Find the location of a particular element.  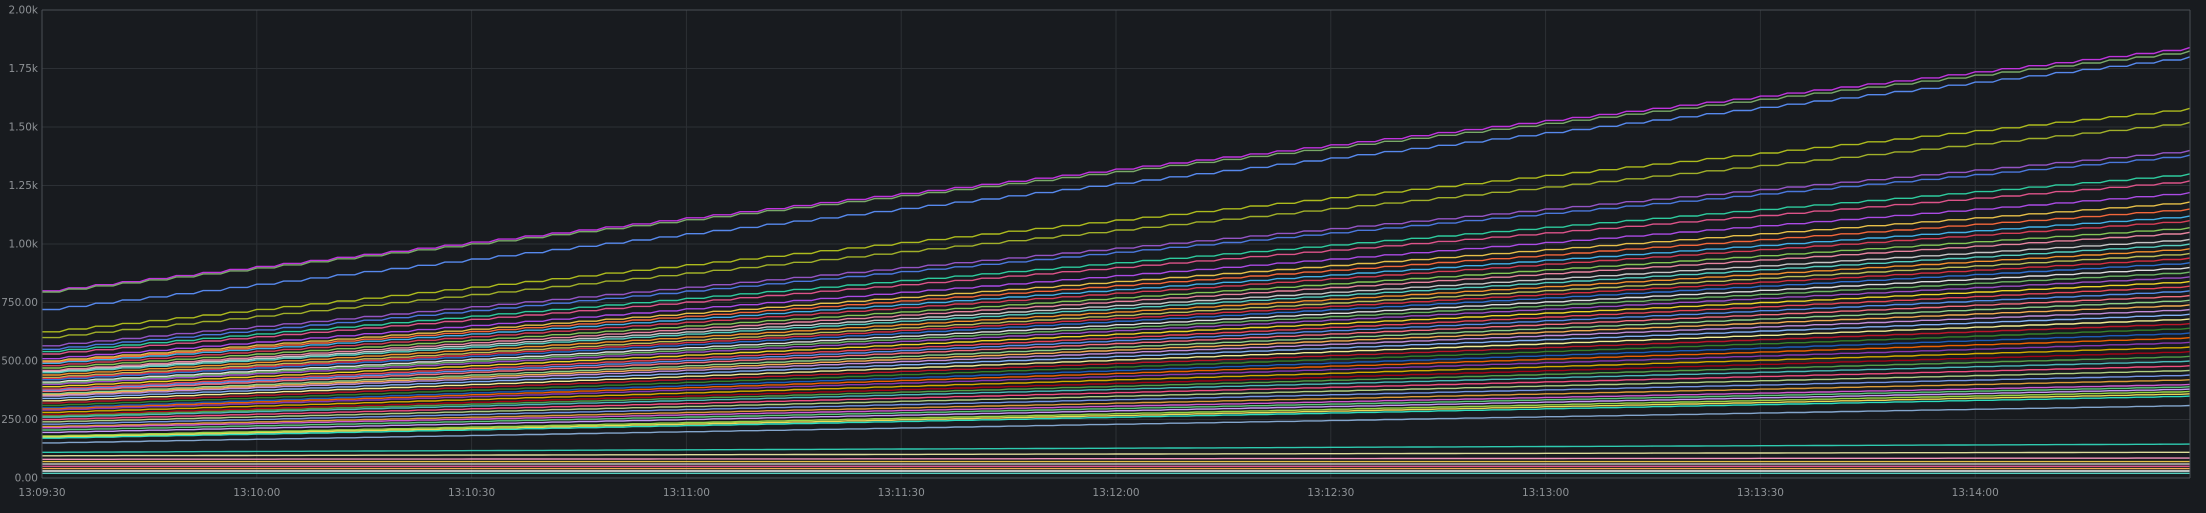

x-tick-label: 13:12:30 is located at coordinates (1330, 493).